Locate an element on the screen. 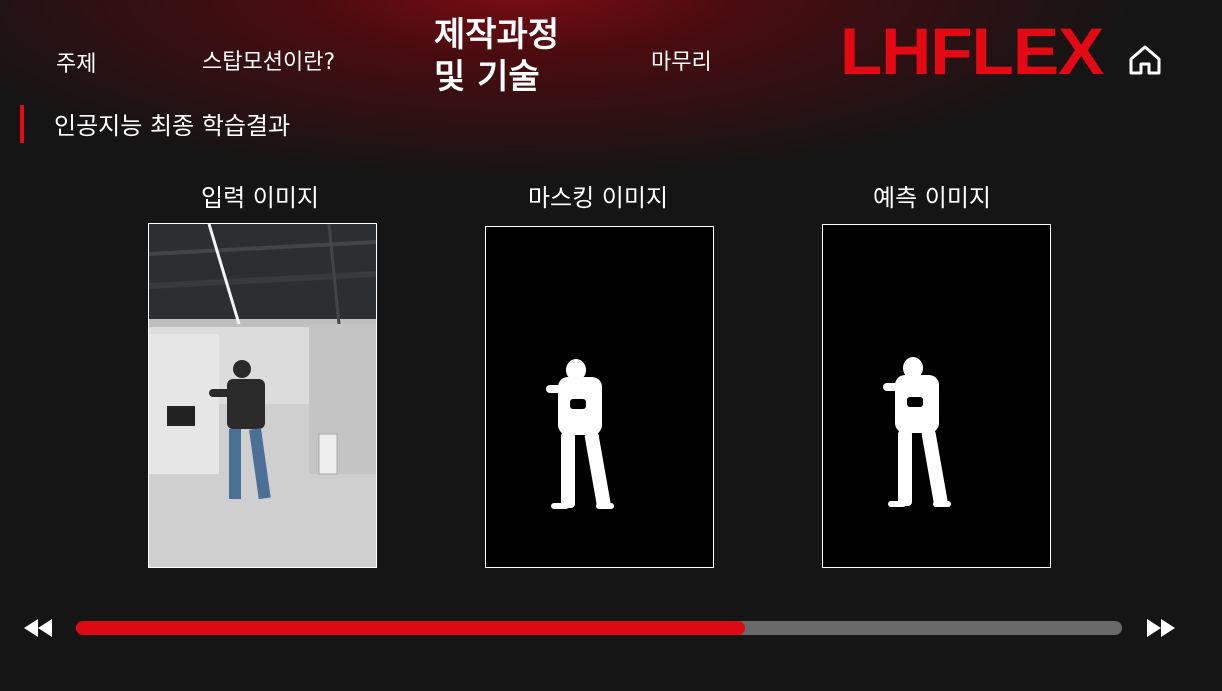  prediction-image-title: 예측 이미지 is located at coordinates (932, 198).